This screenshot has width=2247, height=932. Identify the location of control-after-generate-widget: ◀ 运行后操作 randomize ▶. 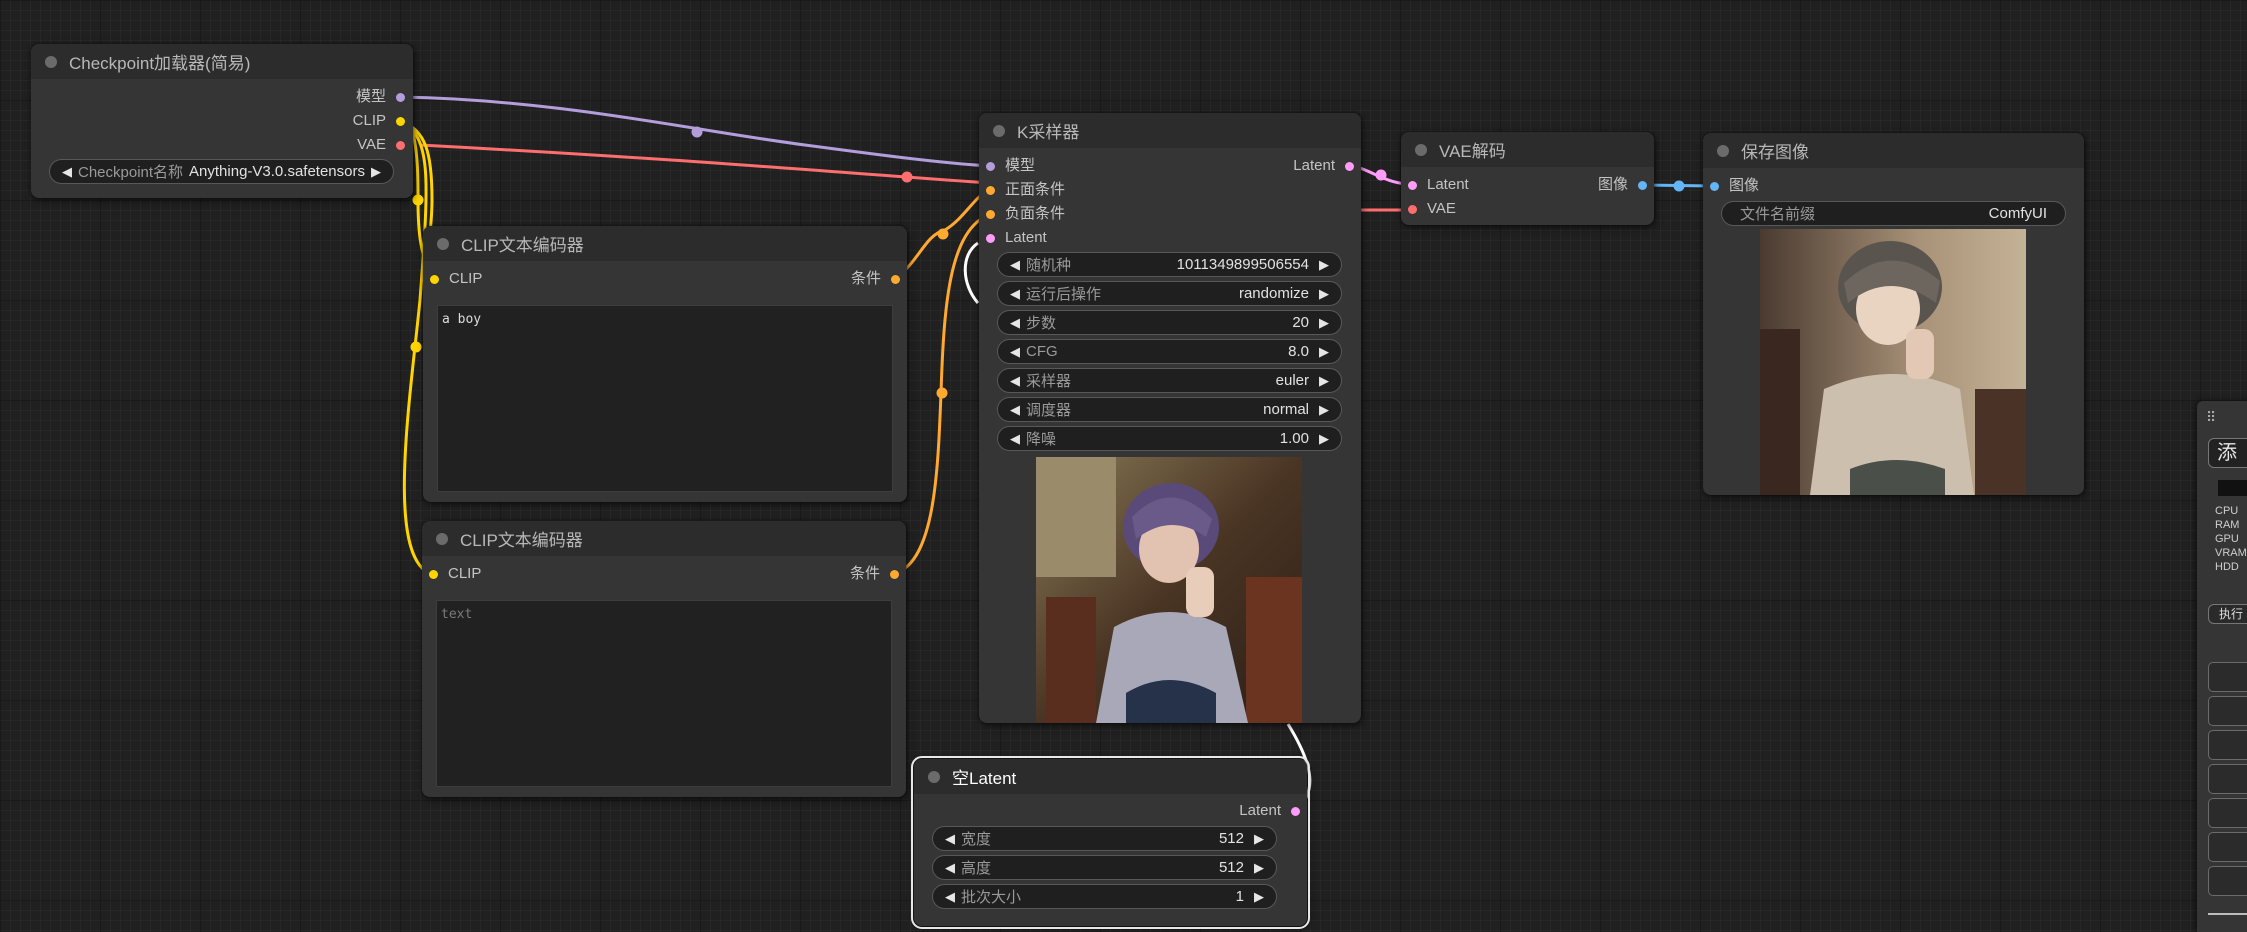
(1169, 293).